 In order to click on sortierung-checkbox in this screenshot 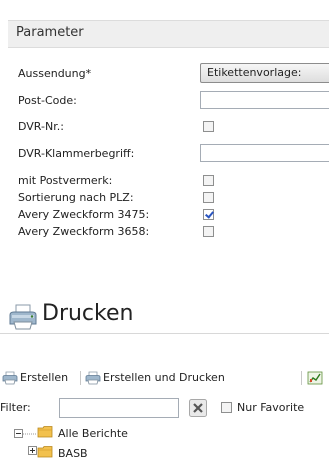, I will do `click(208, 197)`.